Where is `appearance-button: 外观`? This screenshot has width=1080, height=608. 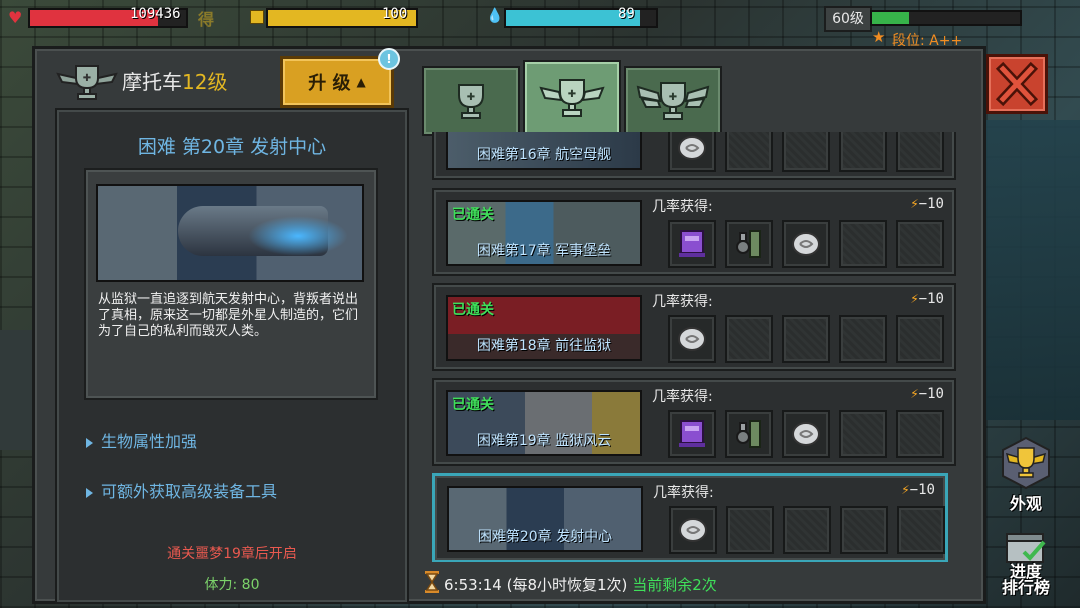
appearance-button: 外观 is located at coordinates (1026, 475).